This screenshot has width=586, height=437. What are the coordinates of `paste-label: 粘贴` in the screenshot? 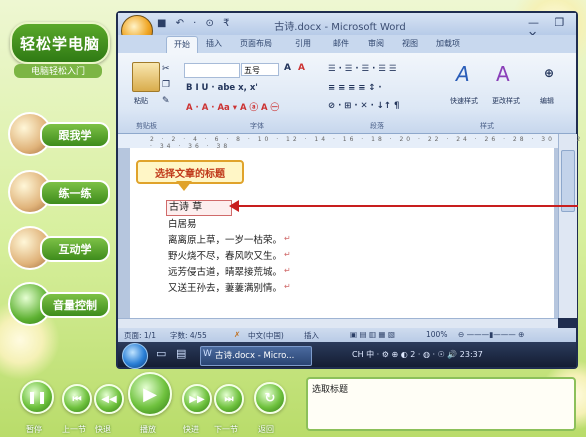 It's located at (141, 101).